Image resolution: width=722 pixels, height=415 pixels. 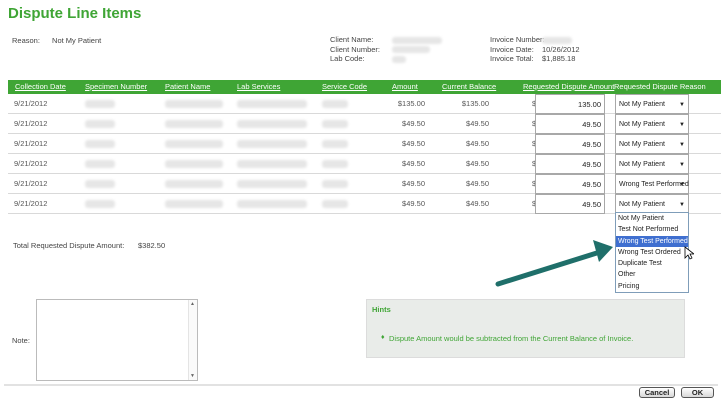 I want to click on dropdown-option: Wrong Test Ordered, so click(x=652, y=252).